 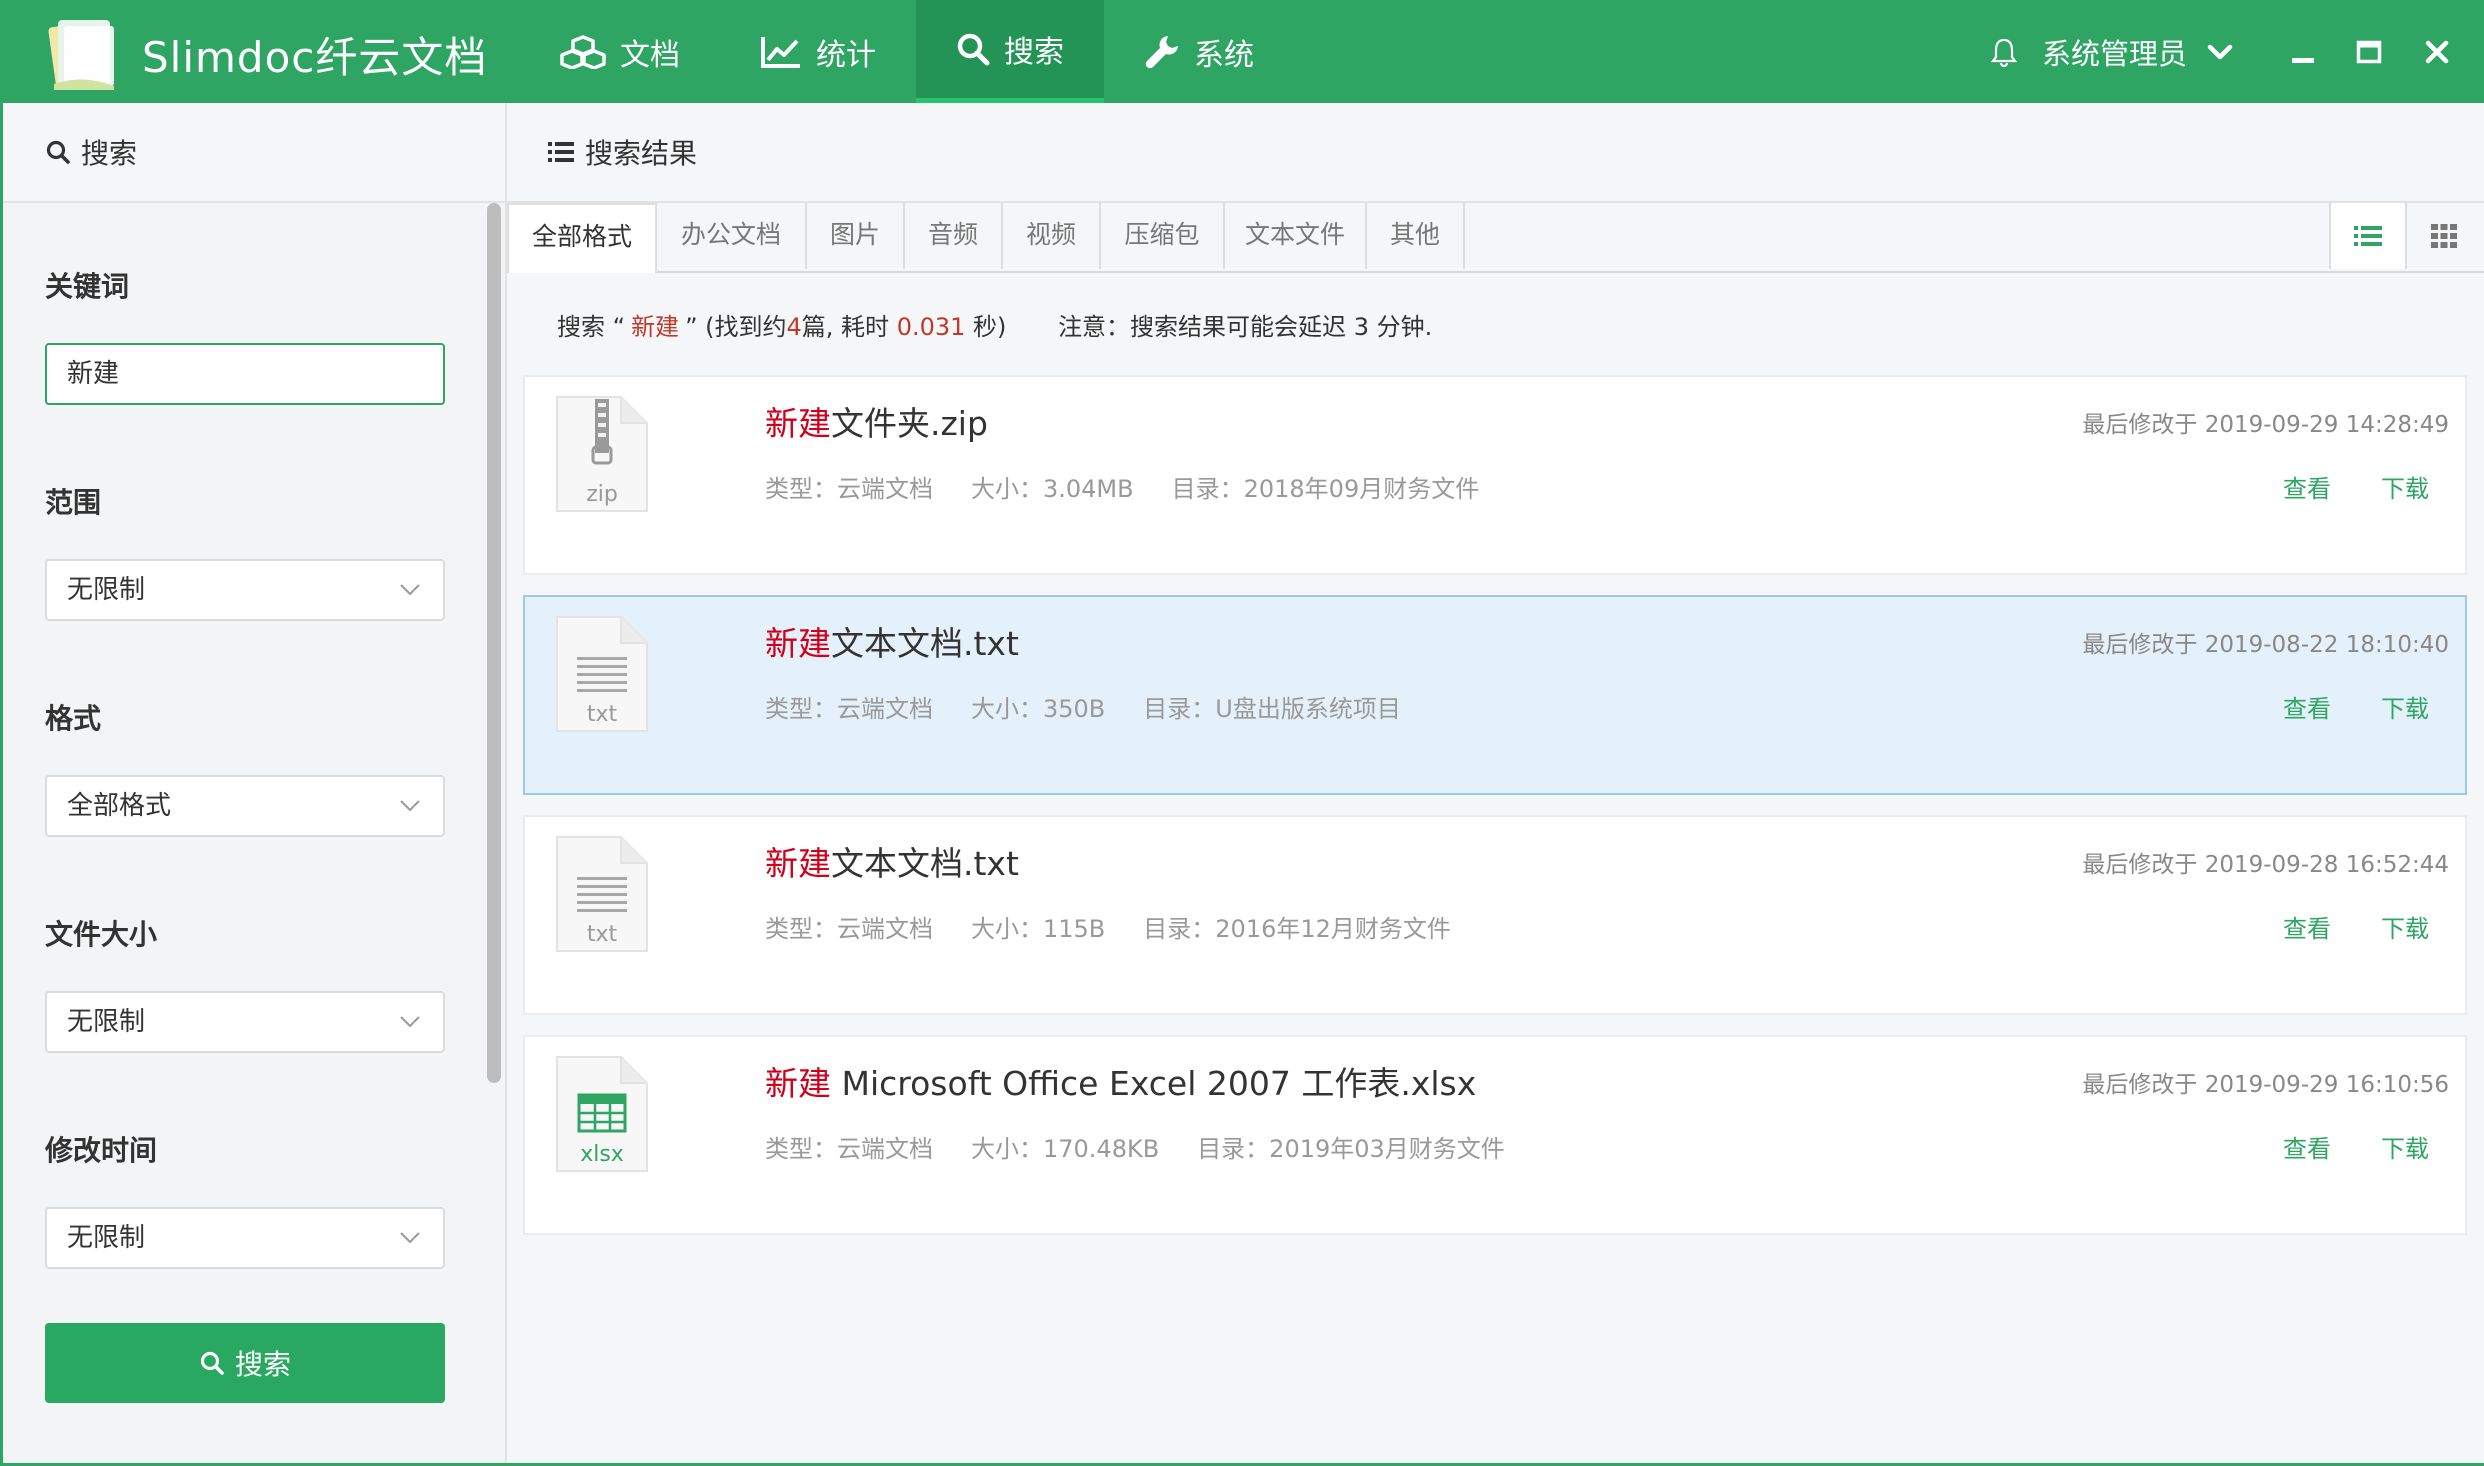 What do you see at coordinates (101, 1150) in the screenshot?
I see `mtime-label: 修改时间` at bounding box center [101, 1150].